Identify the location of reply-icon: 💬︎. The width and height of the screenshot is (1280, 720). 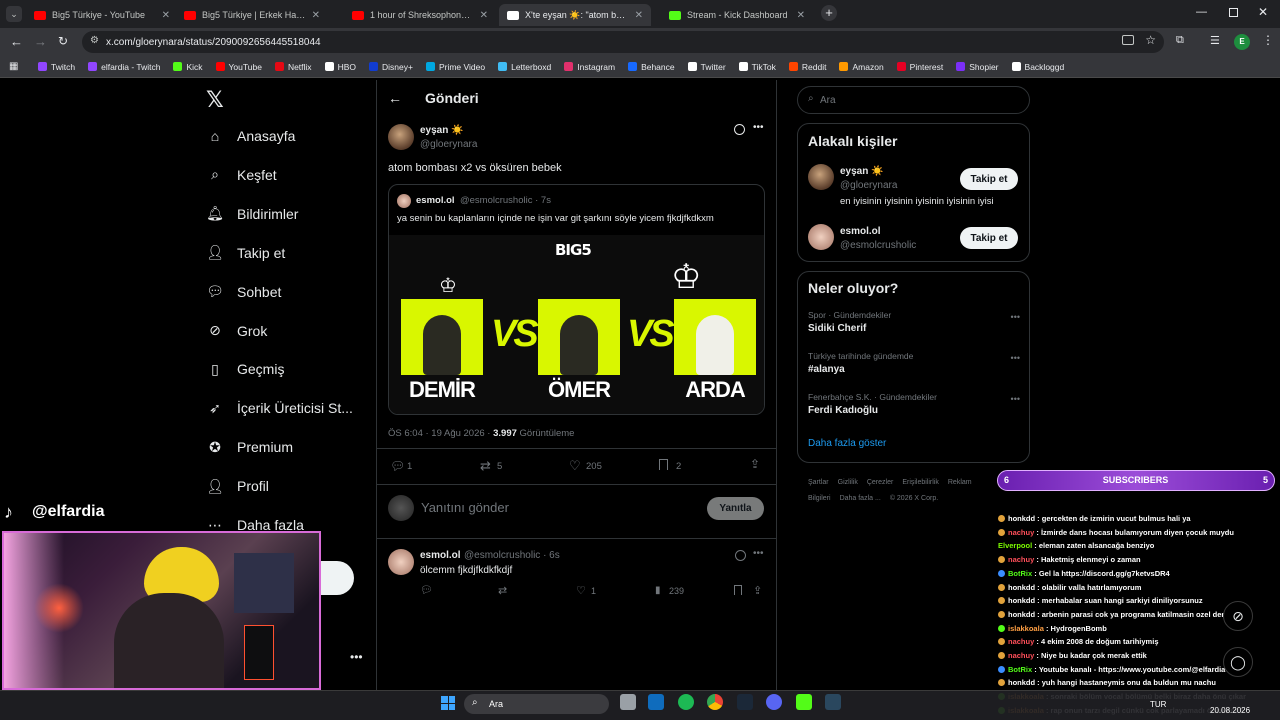
(397, 466).